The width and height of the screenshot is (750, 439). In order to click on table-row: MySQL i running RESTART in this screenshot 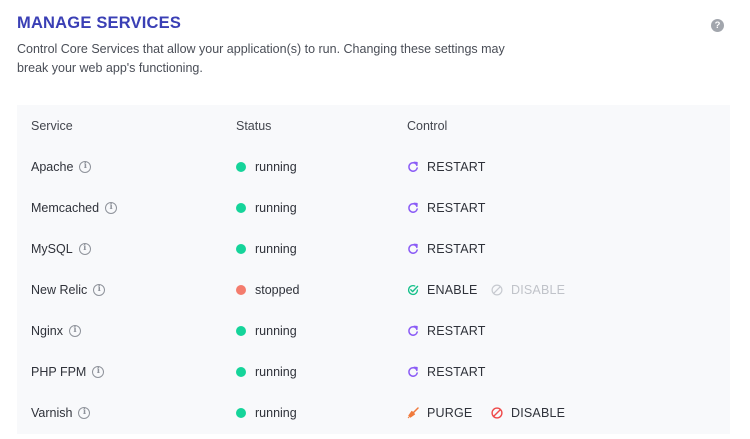, I will do `click(373, 248)`.